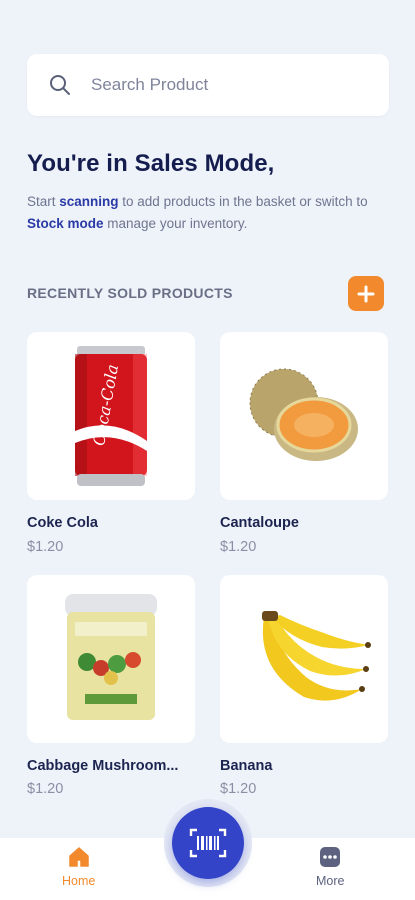 This screenshot has width=415, height=900. What do you see at coordinates (60, 85) in the screenshot?
I see `search-icon` at bounding box center [60, 85].